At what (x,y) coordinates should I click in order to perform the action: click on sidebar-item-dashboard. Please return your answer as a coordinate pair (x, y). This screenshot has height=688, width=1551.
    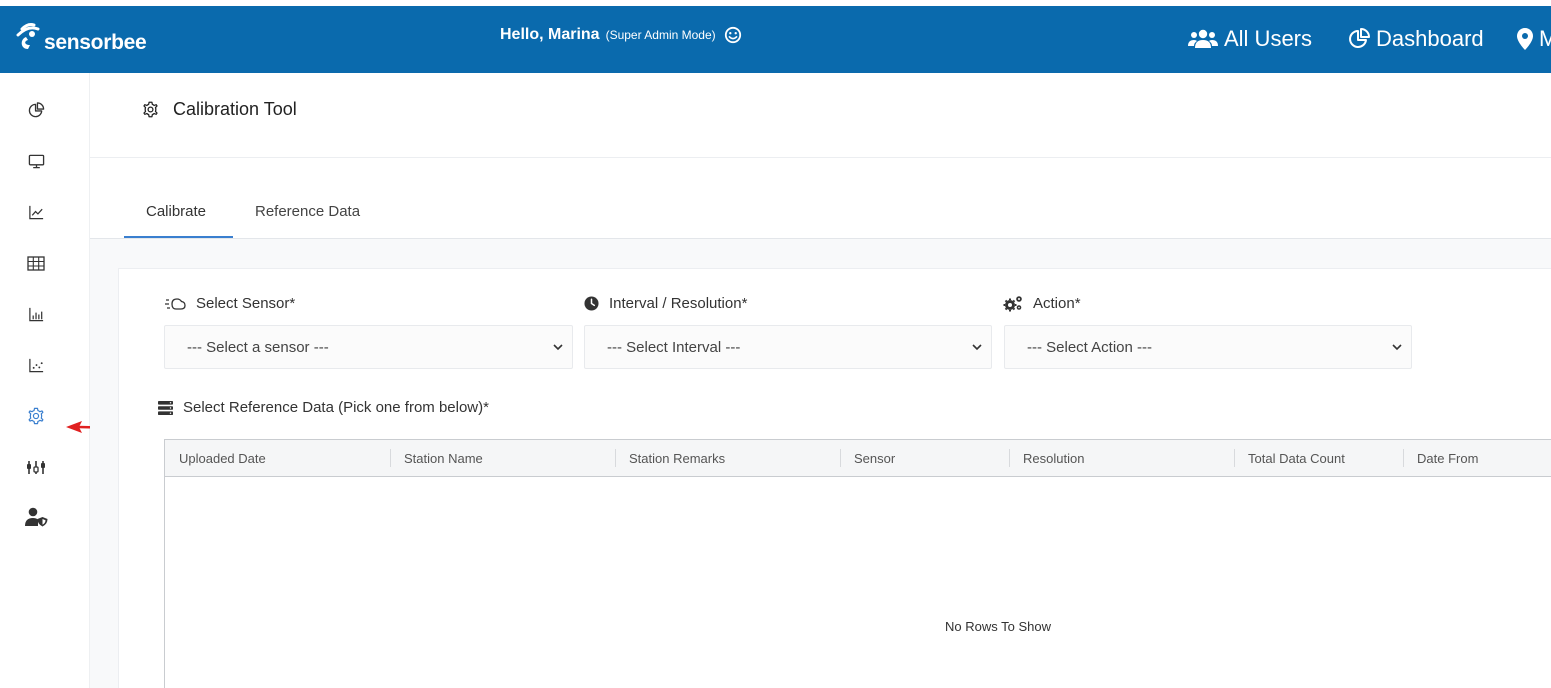
    Looking at the image, I should click on (36, 110).